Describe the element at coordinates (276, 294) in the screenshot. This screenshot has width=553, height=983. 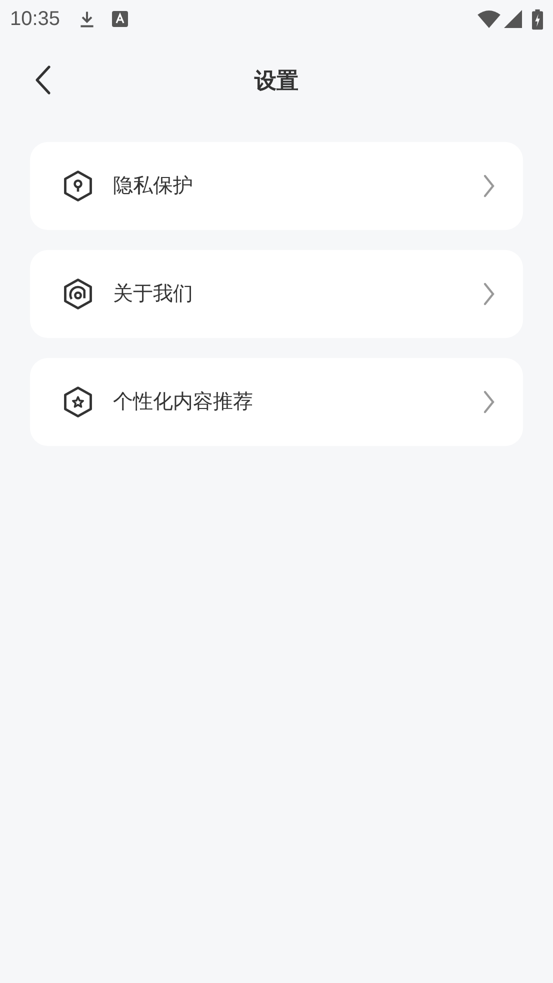
I see `settings-item: 关于我们` at that location.